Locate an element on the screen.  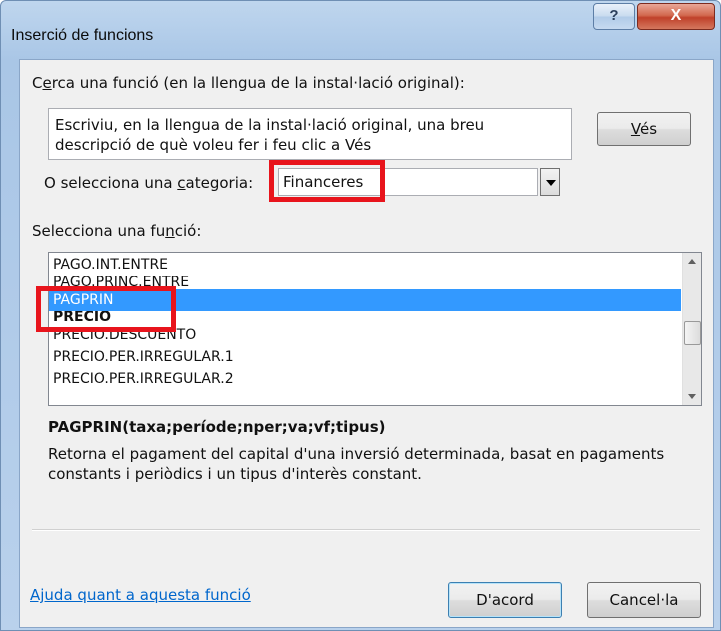
scroll-down-icon is located at coordinates (692, 396).